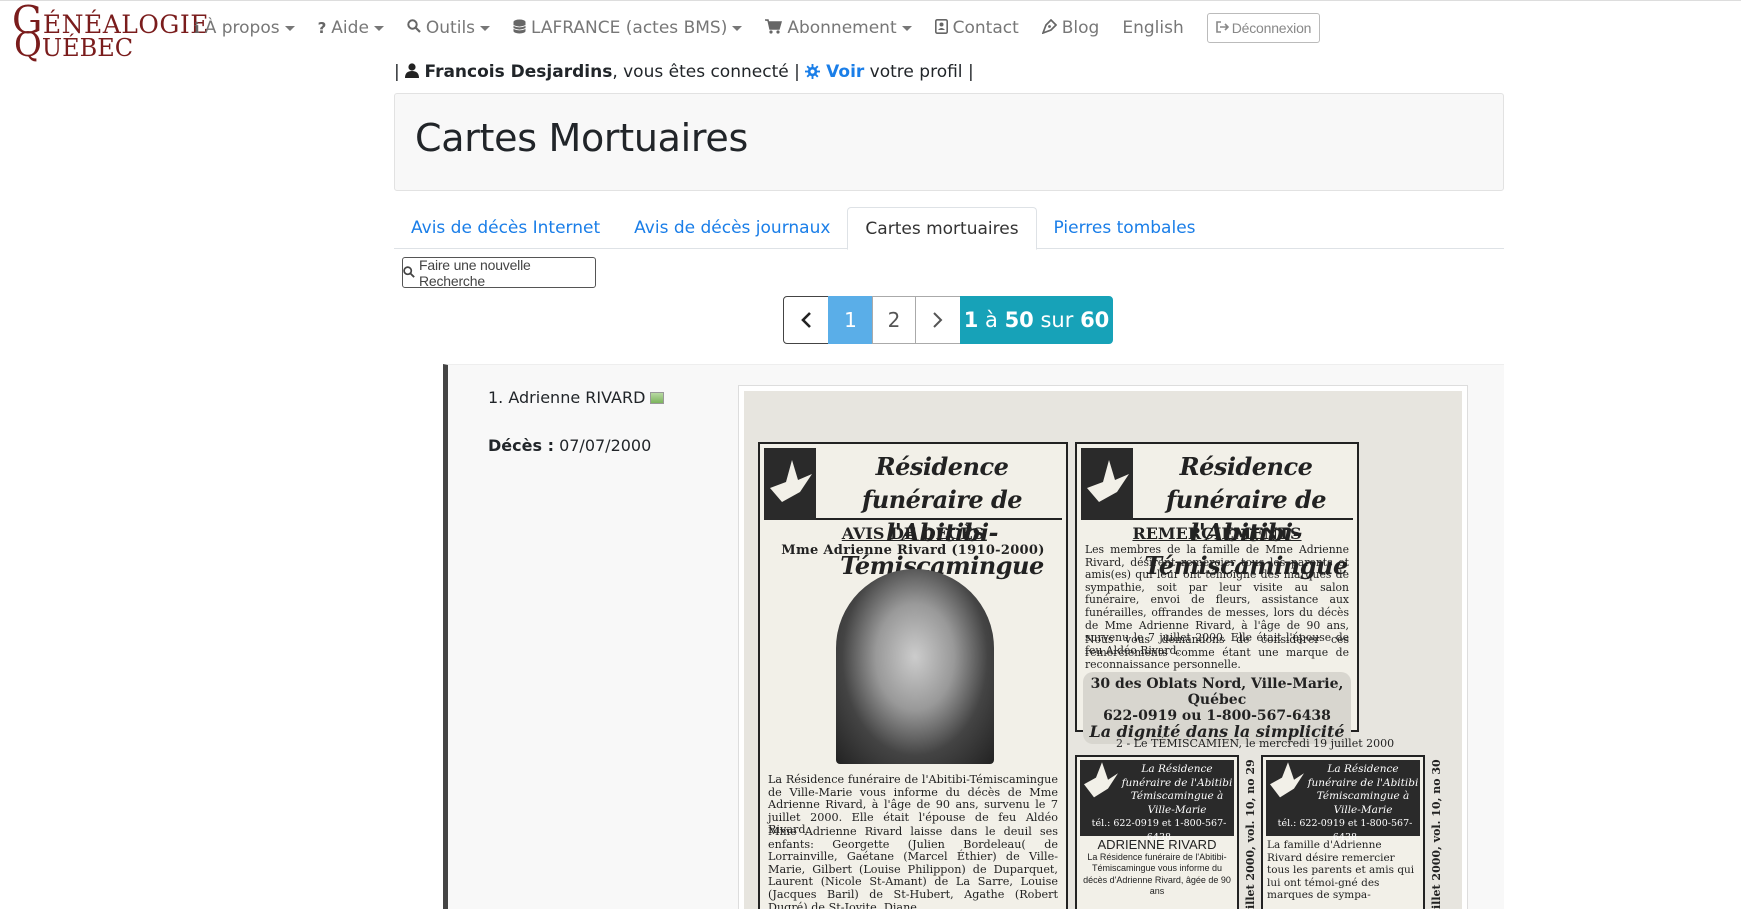 This screenshot has width=1741, height=909. I want to click on question-icon: ?, so click(322, 28).